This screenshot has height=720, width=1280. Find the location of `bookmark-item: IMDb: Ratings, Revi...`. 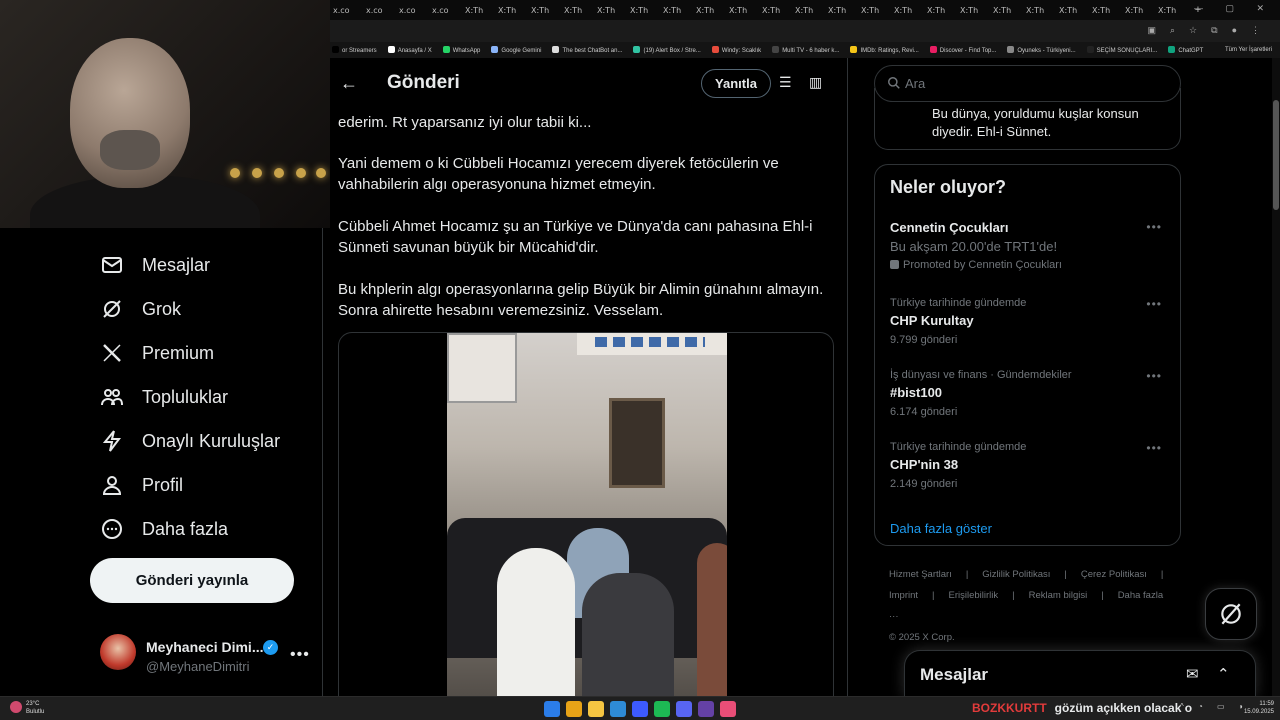

bookmark-item: IMDb: Ratings, Revi... is located at coordinates (884, 50).